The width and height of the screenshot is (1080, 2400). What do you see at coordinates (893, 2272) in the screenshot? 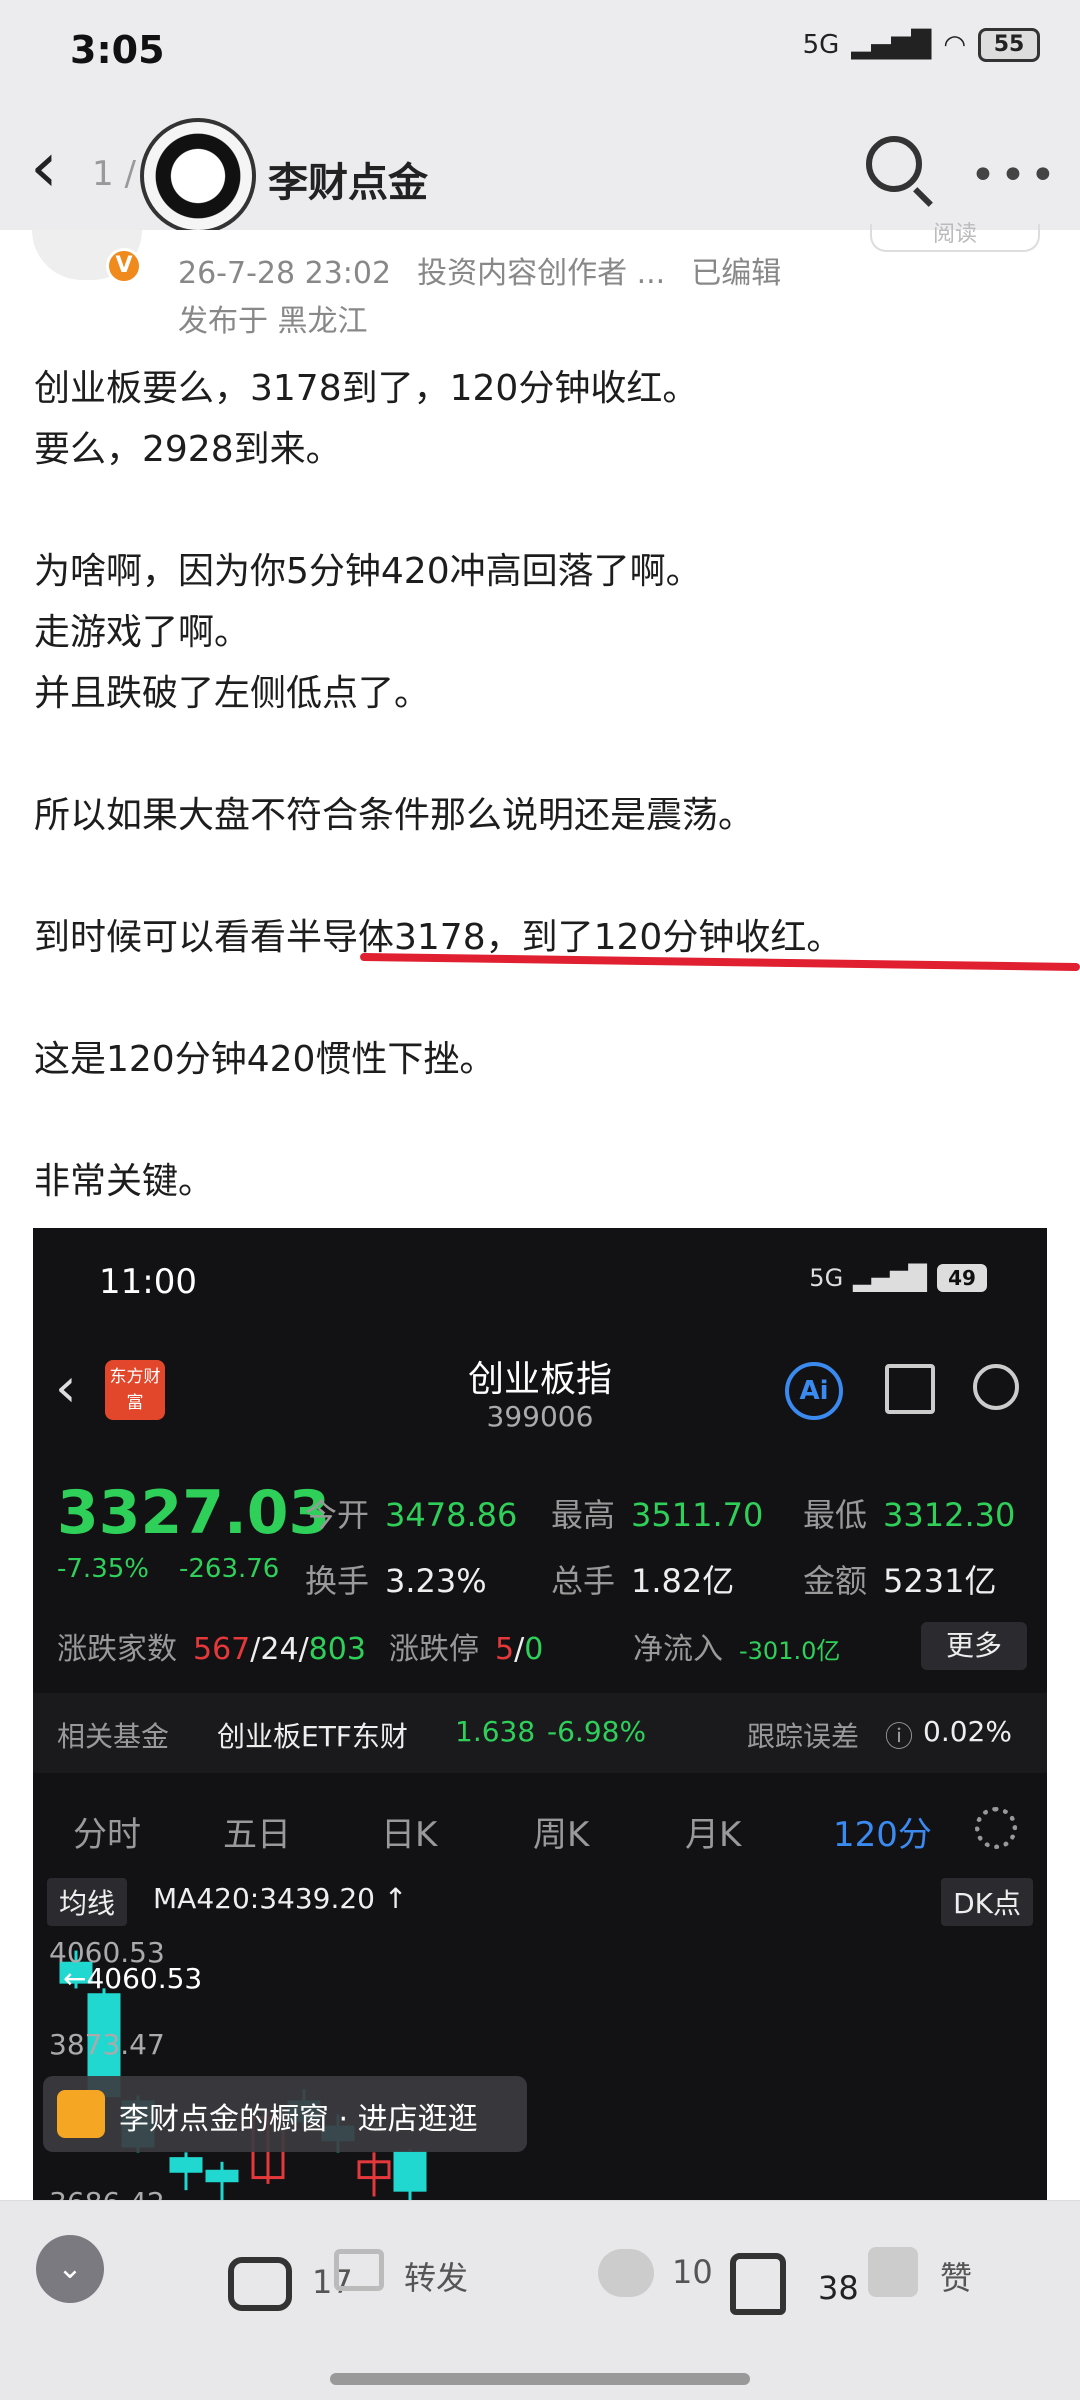
I see `like-icon` at bounding box center [893, 2272].